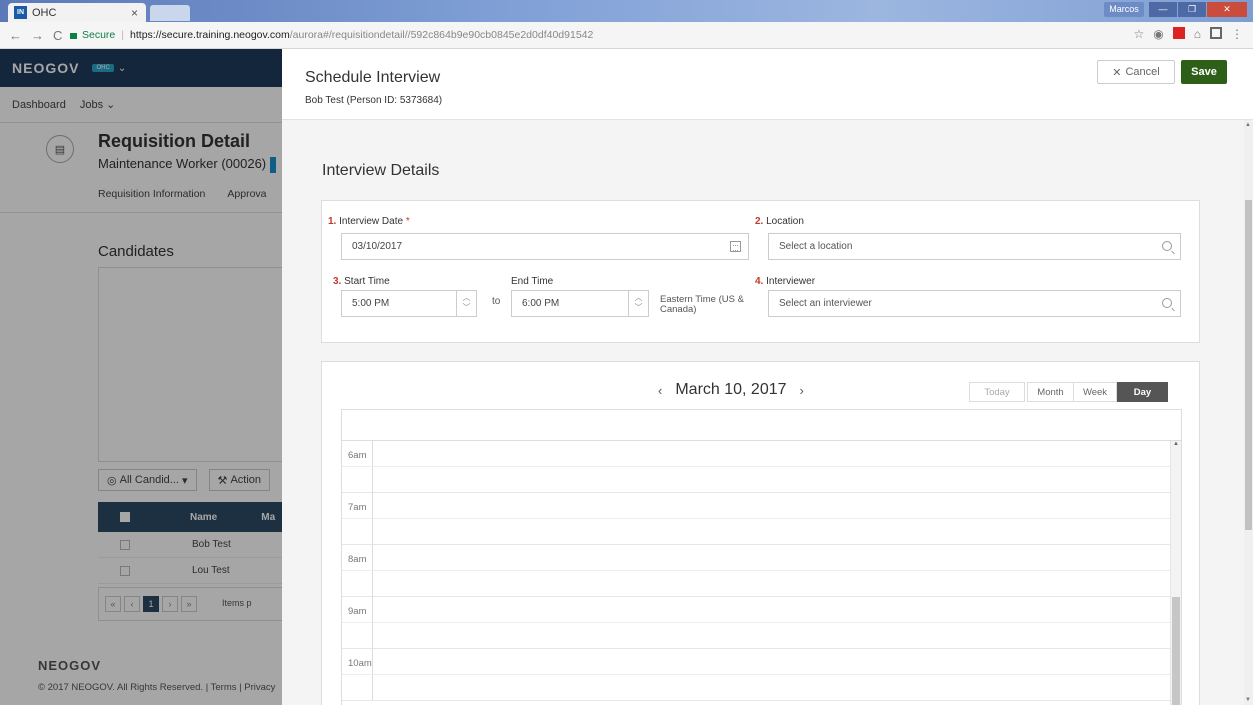 The height and width of the screenshot is (705, 1253). What do you see at coordinates (1175, 573) in the screenshot?
I see `calendar-scrollbar: ▲` at bounding box center [1175, 573].